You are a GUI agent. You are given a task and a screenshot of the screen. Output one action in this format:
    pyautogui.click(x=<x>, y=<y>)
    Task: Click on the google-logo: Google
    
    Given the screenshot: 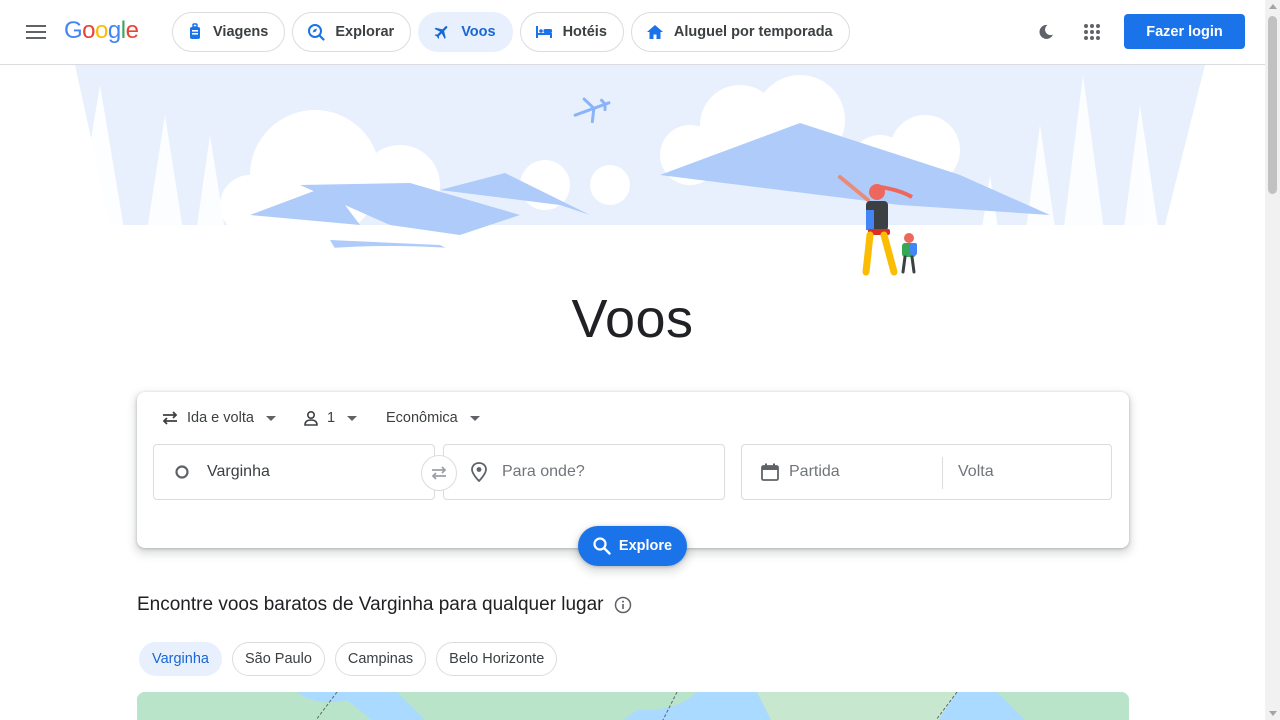 What is the action you would take?
    pyautogui.click(x=101, y=31)
    